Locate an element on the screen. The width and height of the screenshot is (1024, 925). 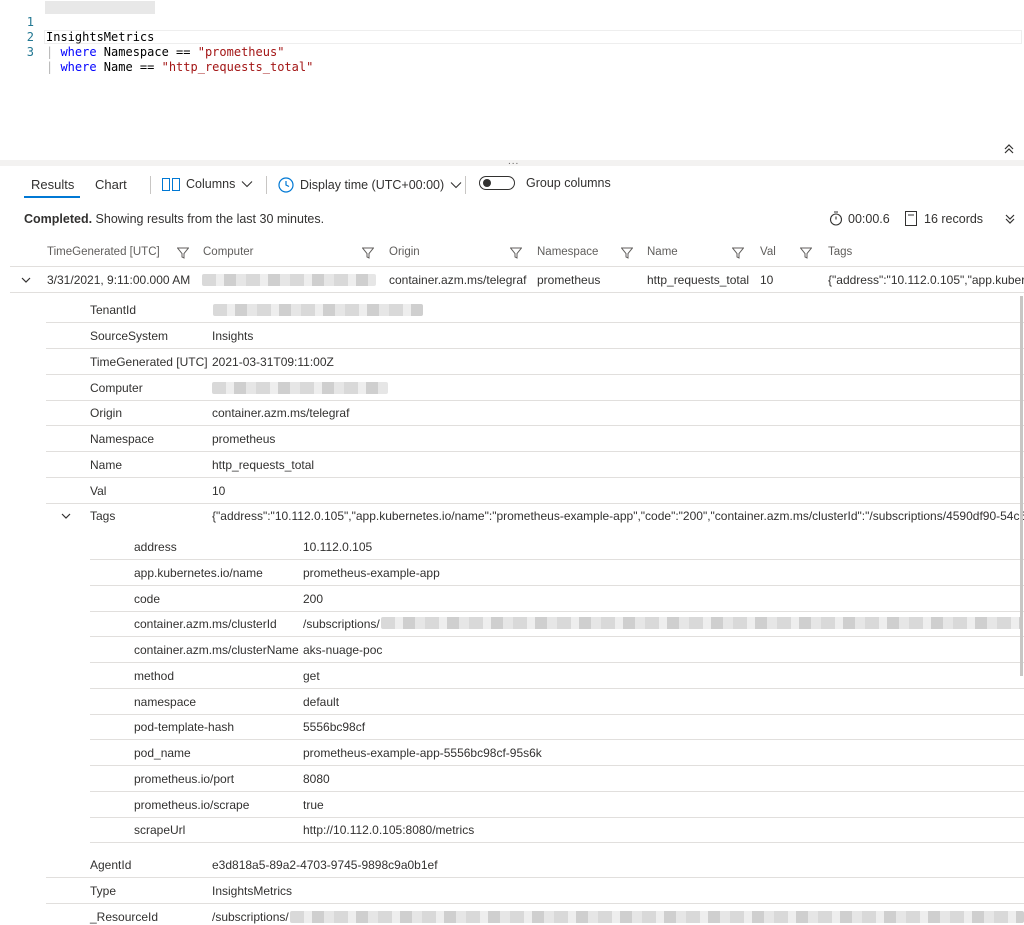
vertical-scrollbar is located at coordinates (1021, 486).